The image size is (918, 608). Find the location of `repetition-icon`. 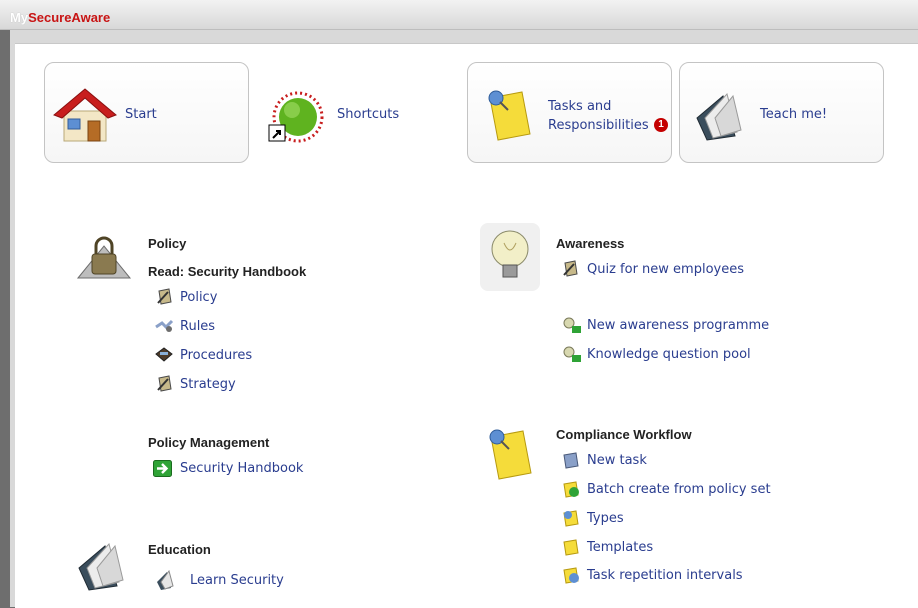

repetition-icon is located at coordinates (571, 575).